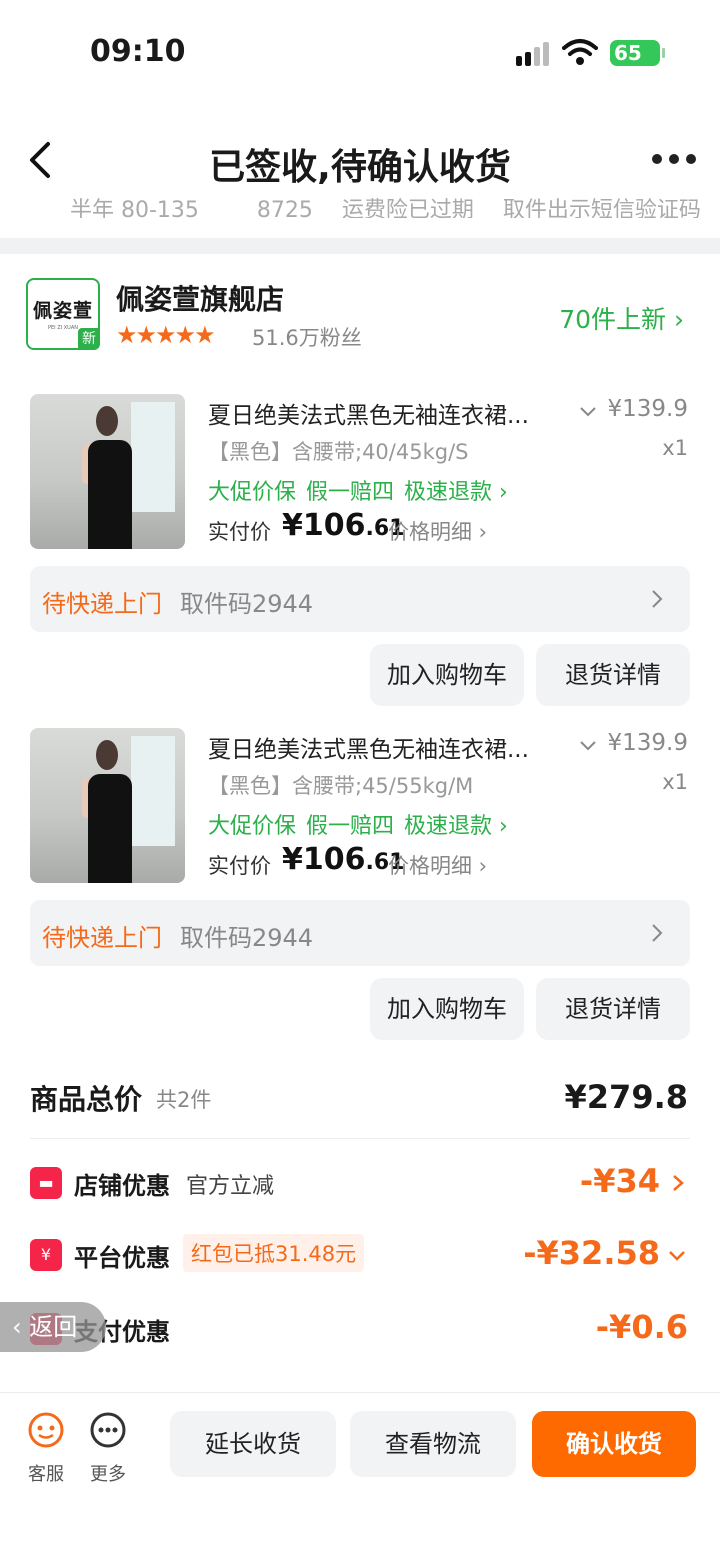 Image resolution: width=720 pixels, height=1560 pixels. I want to click on platform-discount-row: ¥ 平台优惠 红包已抵31.48元 -¥32.58, so click(360, 1255).